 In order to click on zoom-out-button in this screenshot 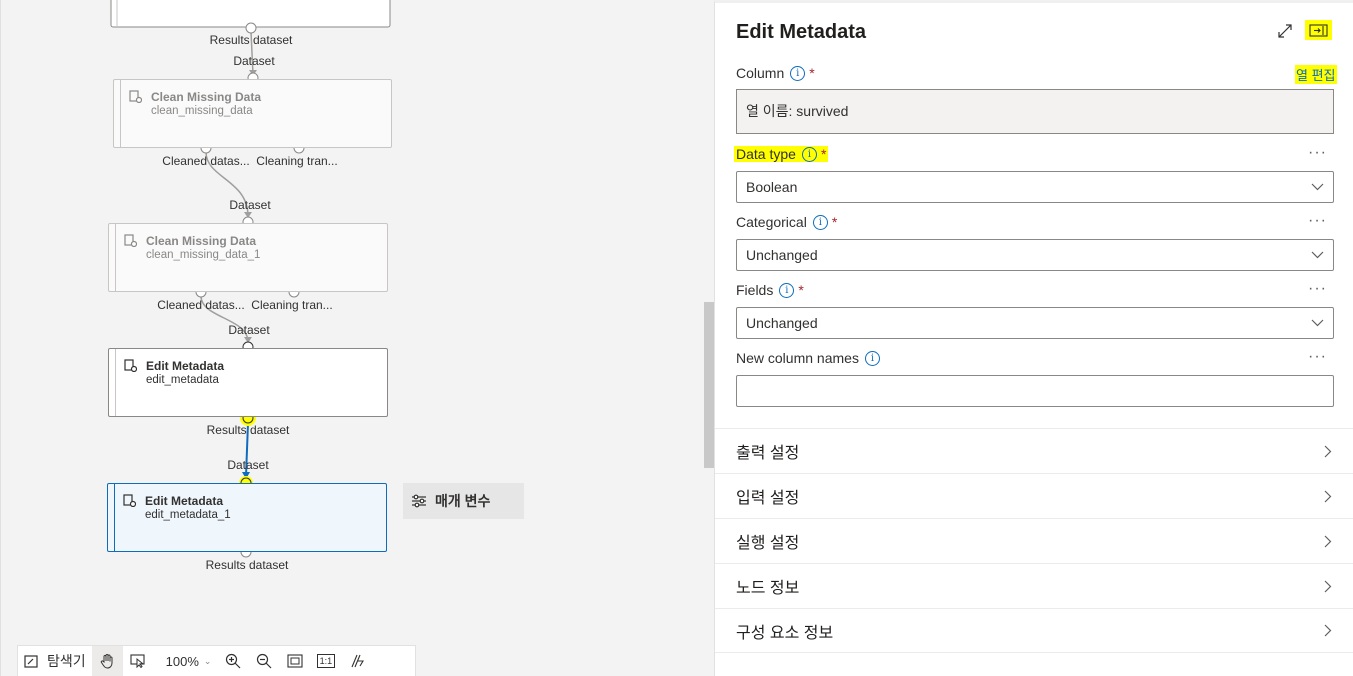, I will do `click(263, 661)`.